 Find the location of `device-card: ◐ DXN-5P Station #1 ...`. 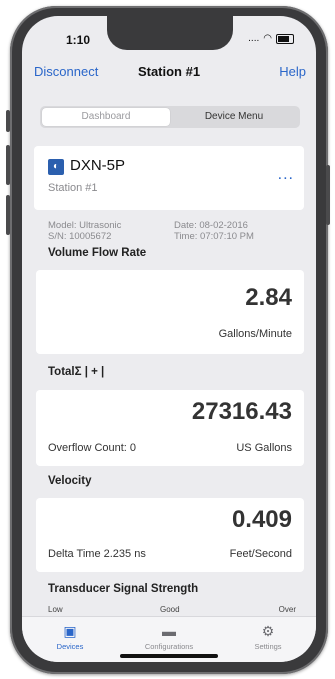

device-card: ◐ DXN-5P Station #1 ... is located at coordinates (169, 178).